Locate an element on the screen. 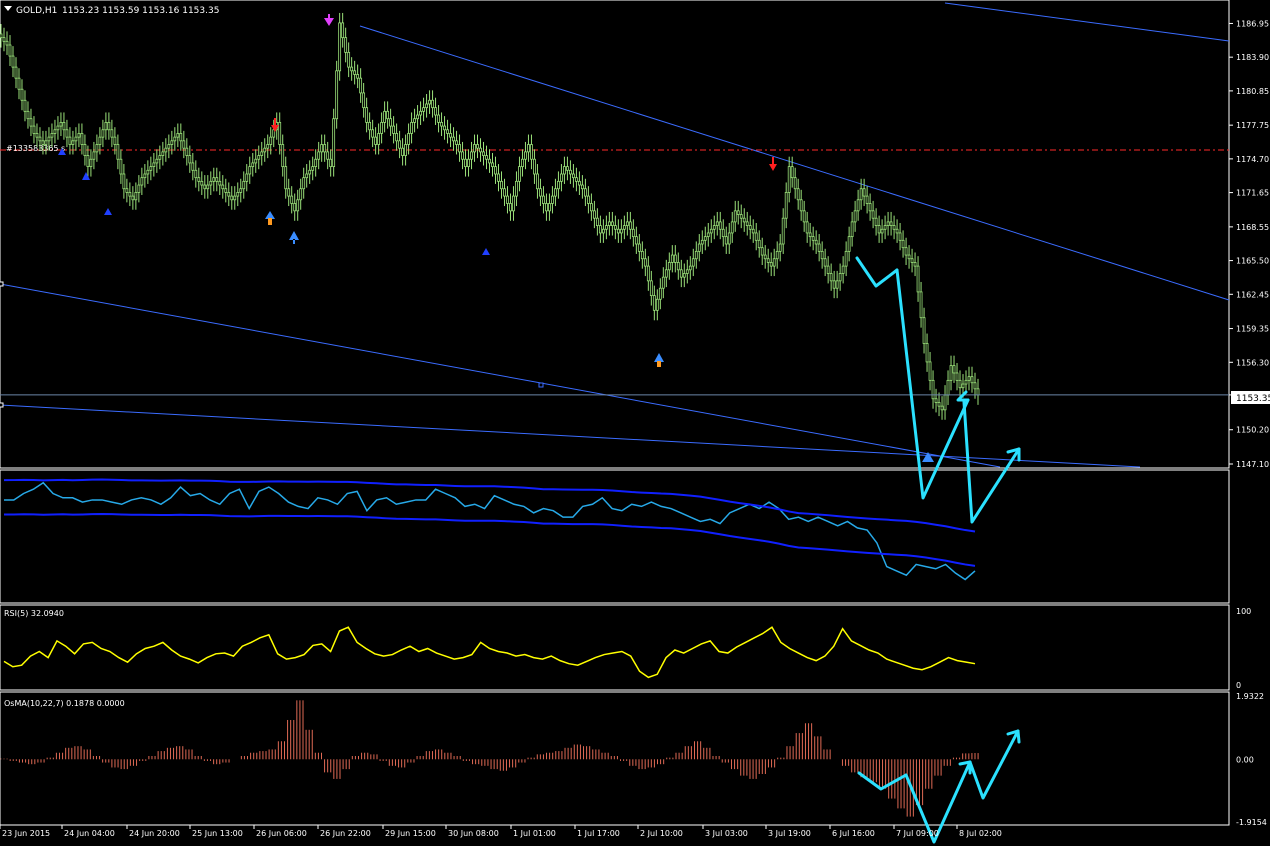 The height and width of the screenshot is (846, 1270). time-tick-label: 1 Jul 17:00 is located at coordinates (598, 833).